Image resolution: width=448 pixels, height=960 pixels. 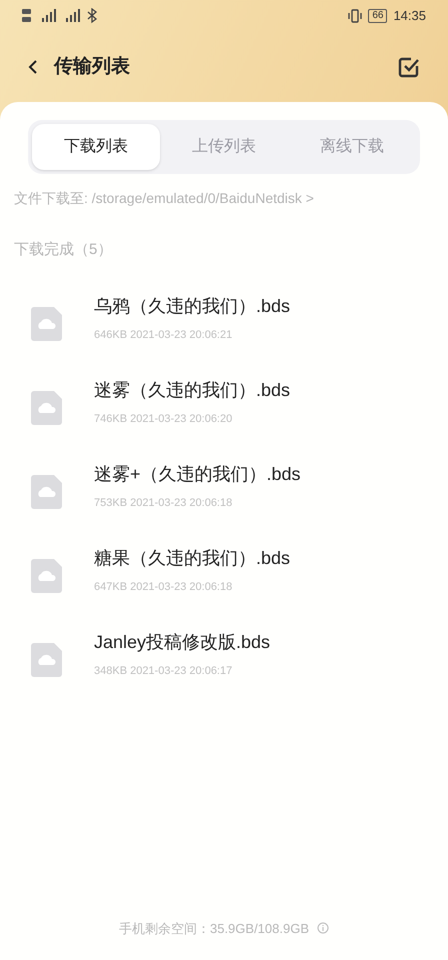 What do you see at coordinates (164, 420) in the screenshot?
I see `file-meta: 746KB 2021-03-23 20:06:20` at bounding box center [164, 420].